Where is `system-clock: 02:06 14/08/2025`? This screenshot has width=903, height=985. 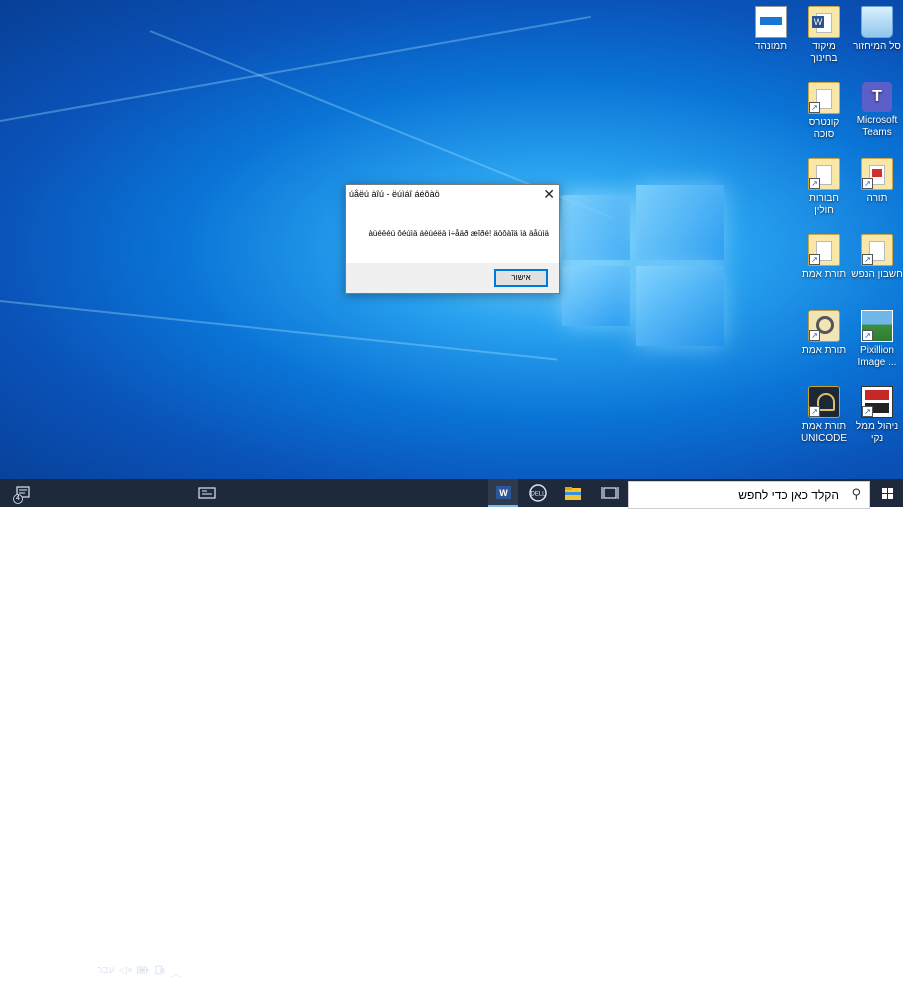 system-clock: 02:06 14/08/2025 is located at coordinates (64, 973).